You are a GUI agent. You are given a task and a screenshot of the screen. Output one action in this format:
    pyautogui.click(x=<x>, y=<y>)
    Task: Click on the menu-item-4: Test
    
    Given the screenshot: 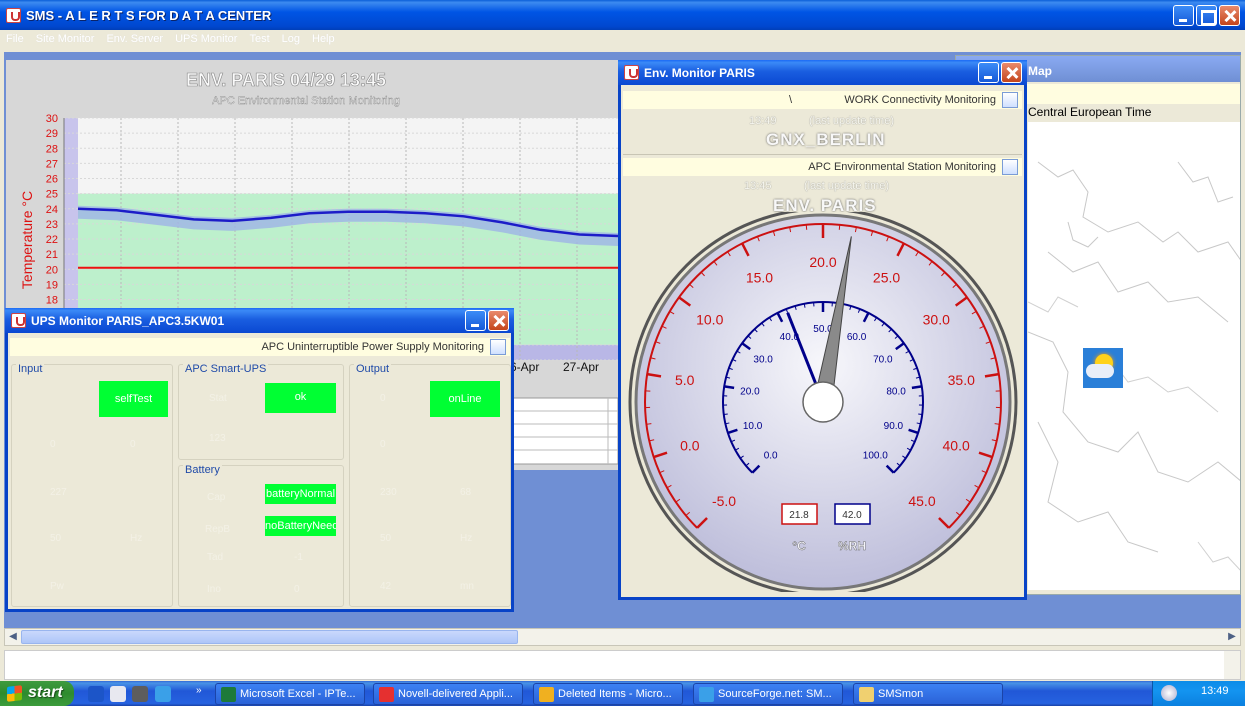 What is the action you would take?
    pyautogui.click(x=259, y=37)
    